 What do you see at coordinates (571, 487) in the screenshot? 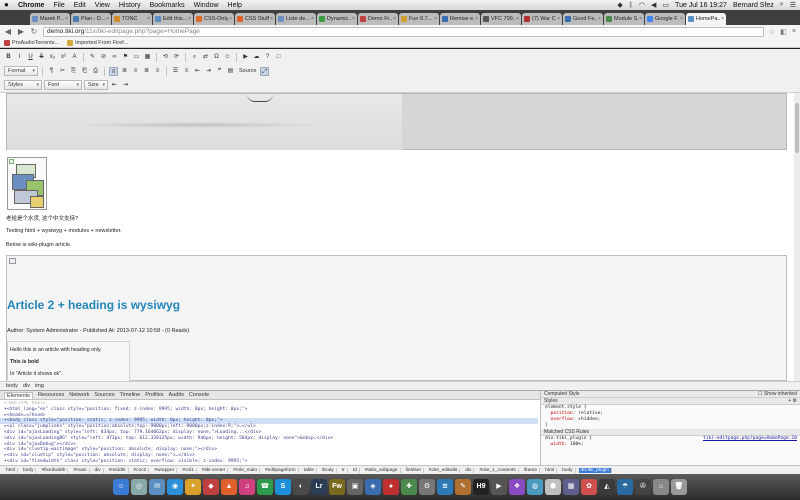
I see `dock-app-icon: ▦` at bounding box center [571, 487].